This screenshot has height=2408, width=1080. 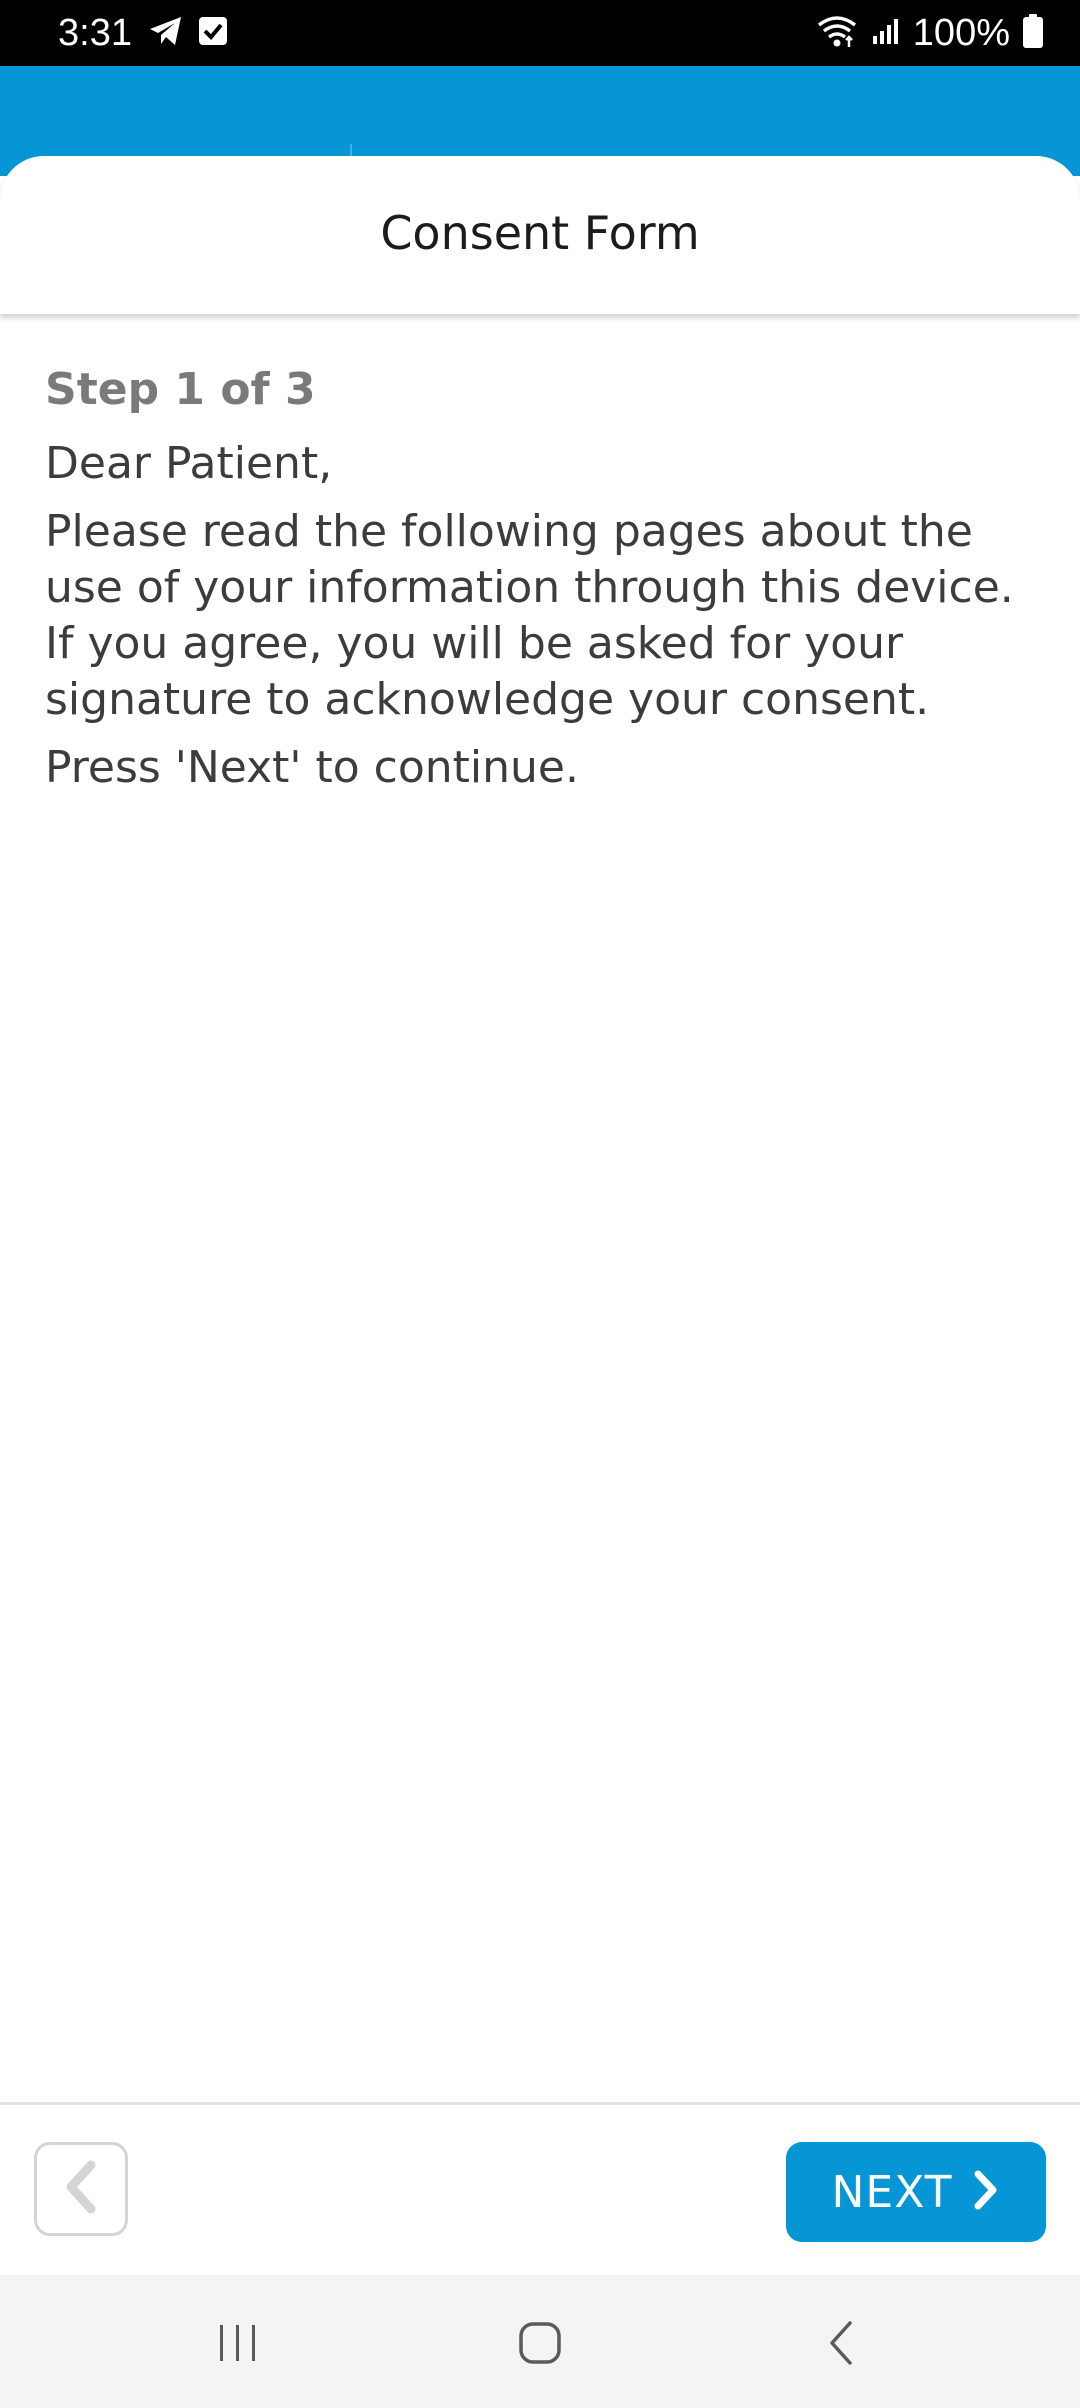 I want to click on battery-percentage: 100%, so click(x=961, y=33).